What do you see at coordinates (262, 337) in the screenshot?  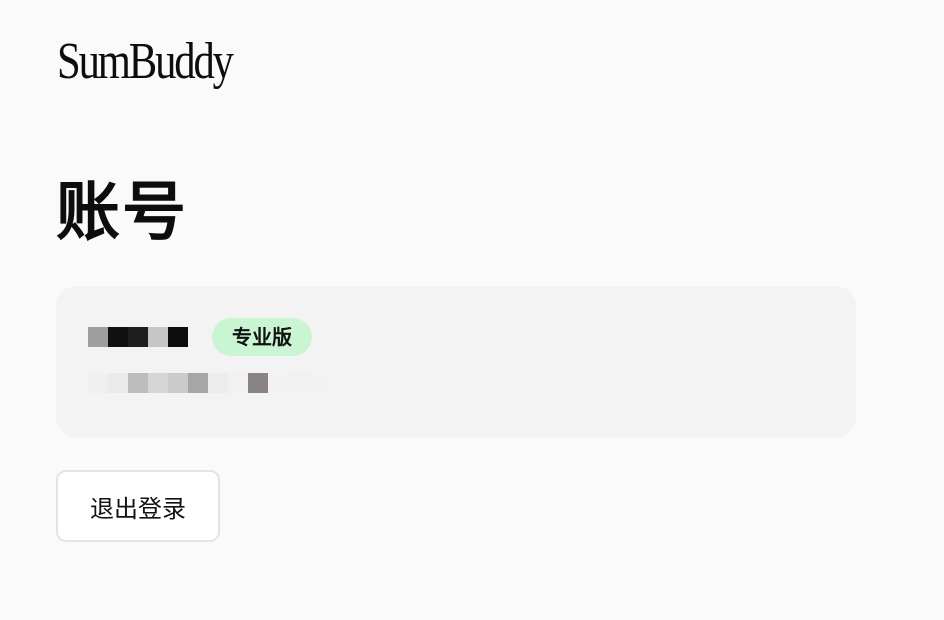 I see `plan-badge: 专业版` at bounding box center [262, 337].